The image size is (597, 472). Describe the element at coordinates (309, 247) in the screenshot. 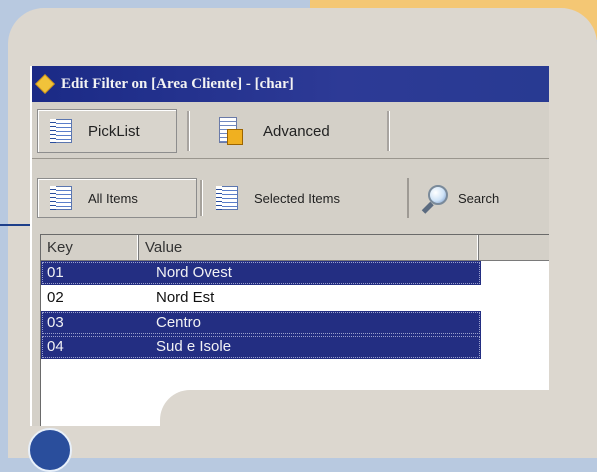

I see `column-header-value: Value` at that location.